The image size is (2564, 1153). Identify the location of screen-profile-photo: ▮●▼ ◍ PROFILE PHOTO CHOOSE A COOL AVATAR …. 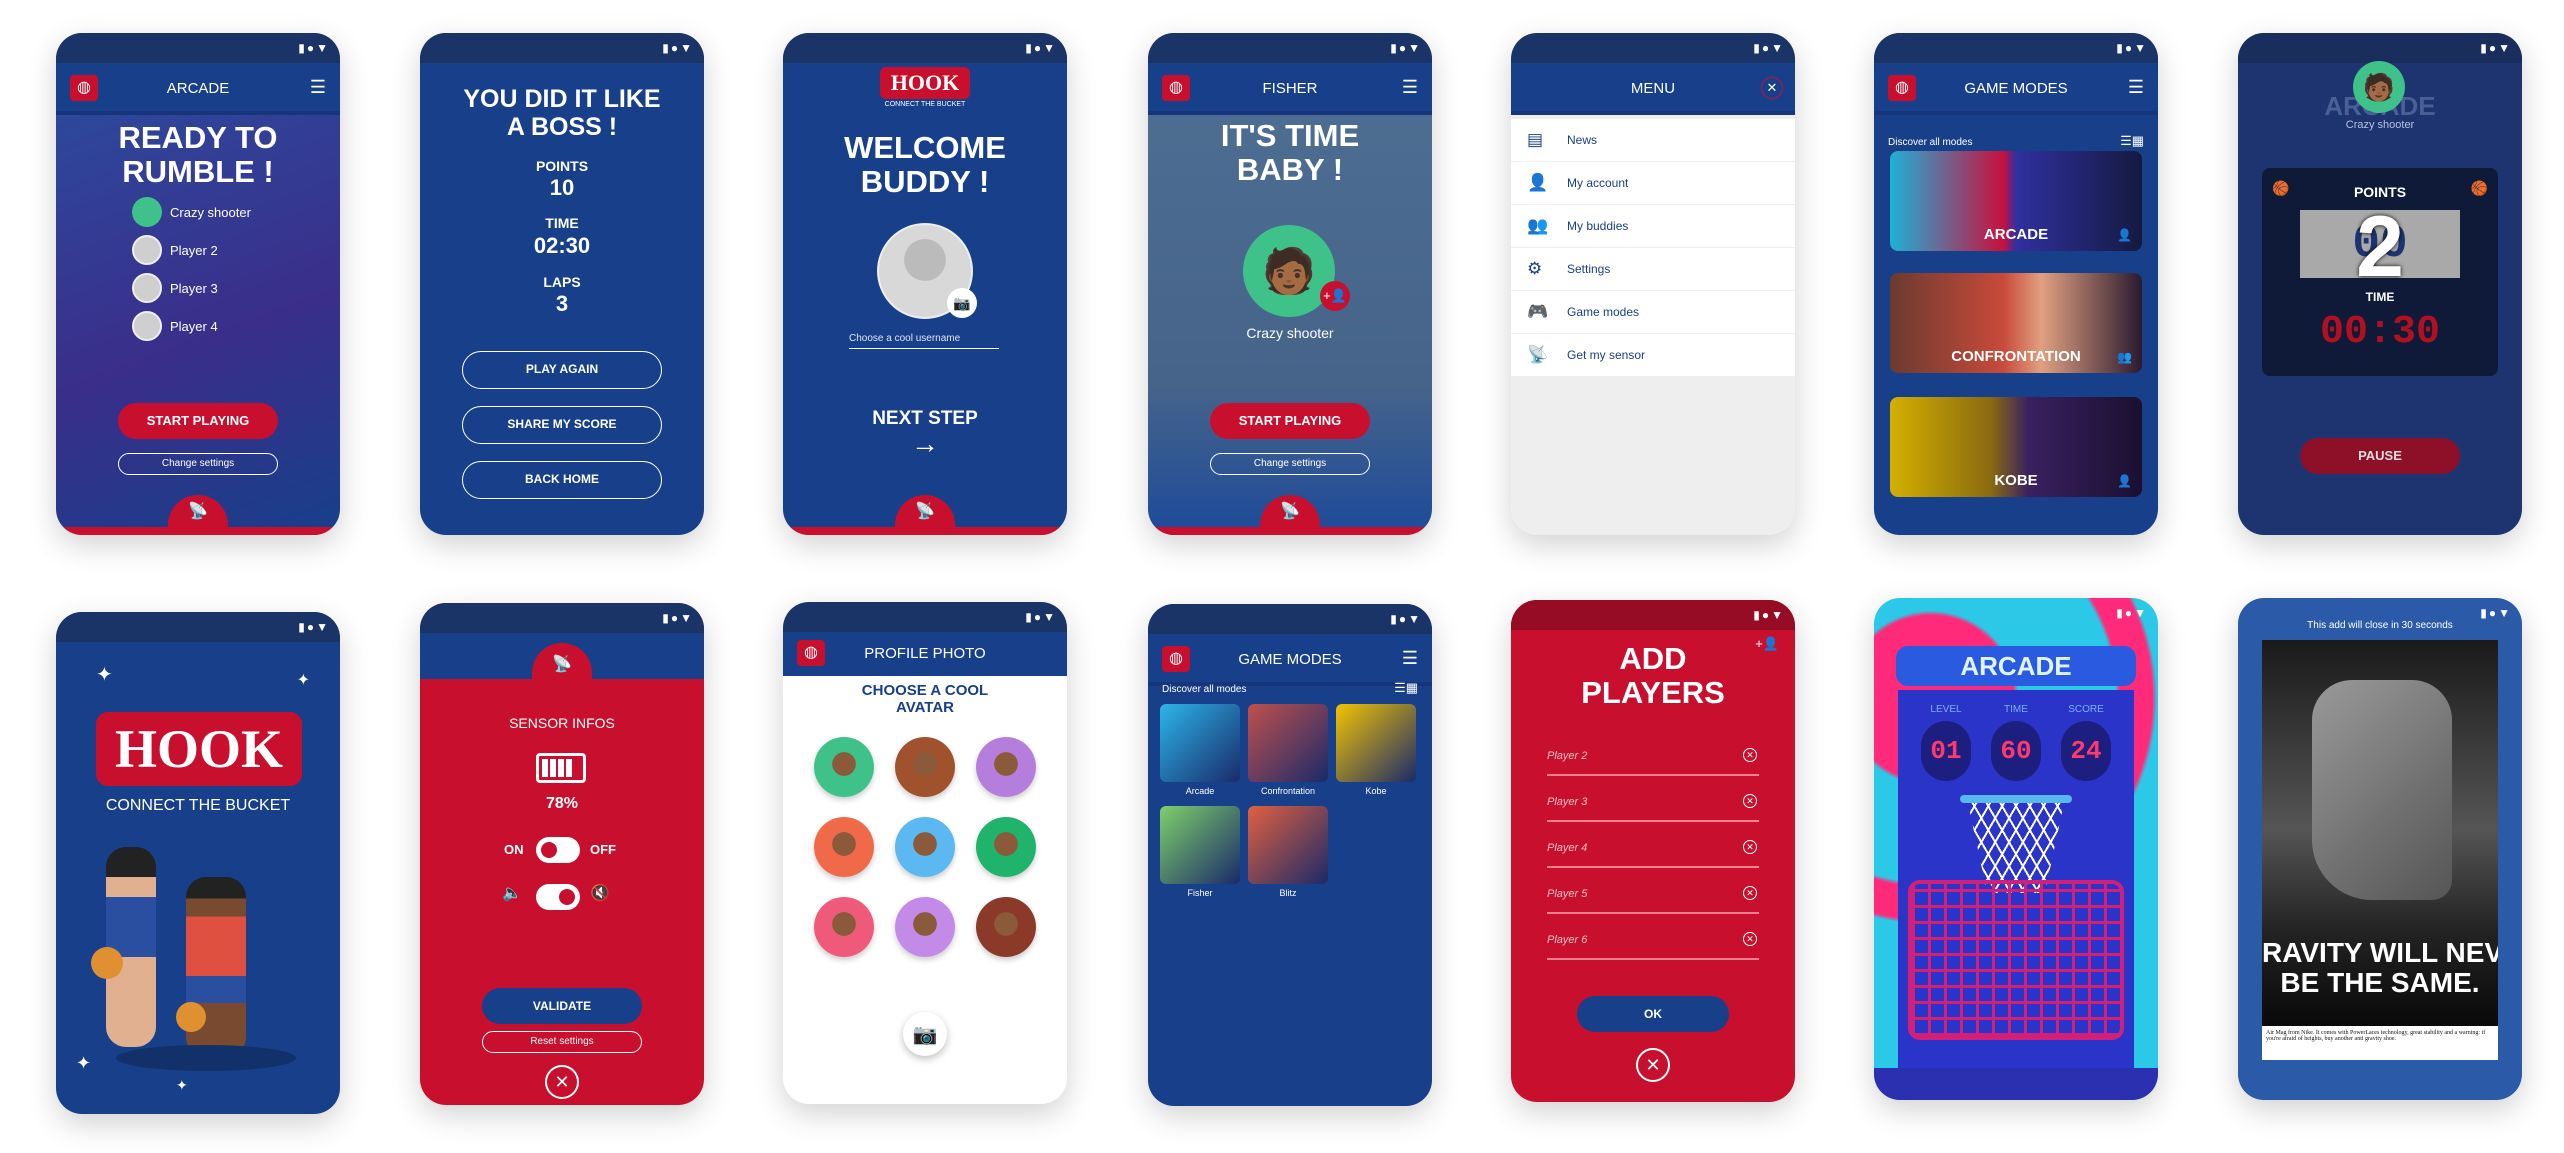
(925, 853).